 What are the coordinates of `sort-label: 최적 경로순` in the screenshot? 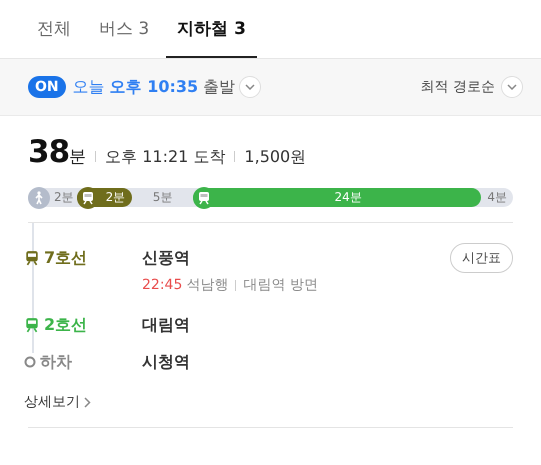 It's located at (457, 87).